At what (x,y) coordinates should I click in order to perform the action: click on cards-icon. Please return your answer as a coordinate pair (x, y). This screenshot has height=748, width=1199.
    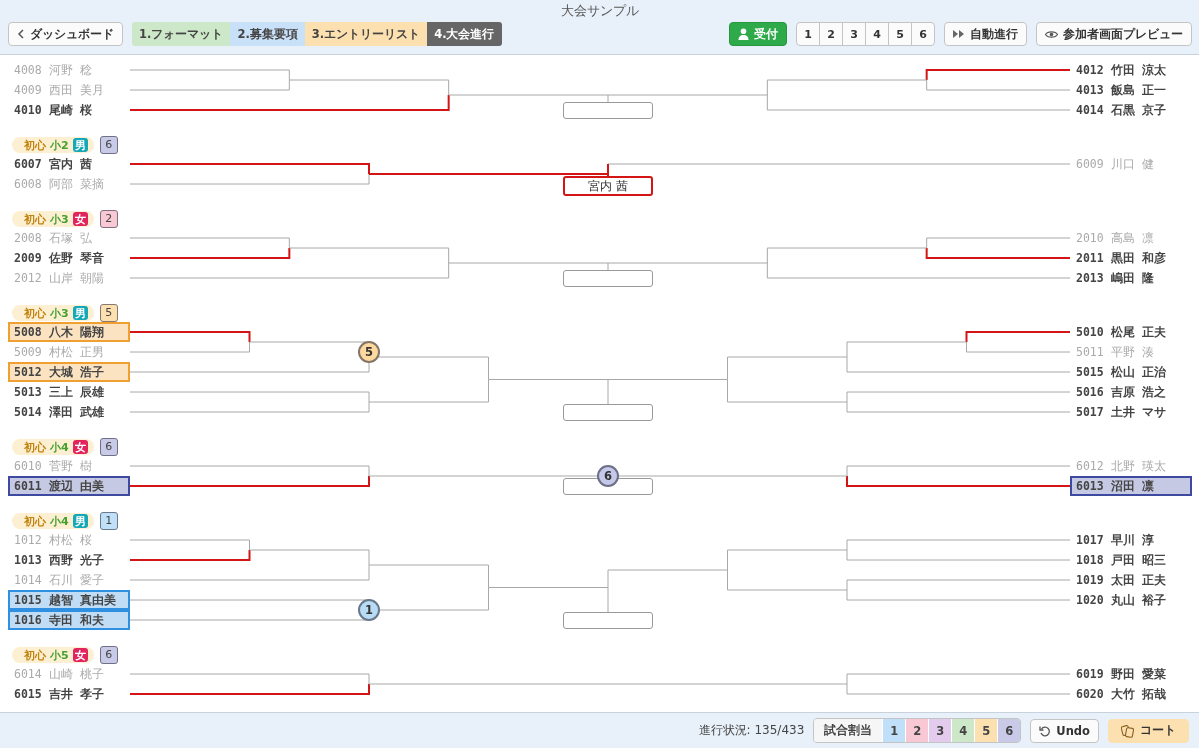
    Looking at the image, I should click on (1128, 730).